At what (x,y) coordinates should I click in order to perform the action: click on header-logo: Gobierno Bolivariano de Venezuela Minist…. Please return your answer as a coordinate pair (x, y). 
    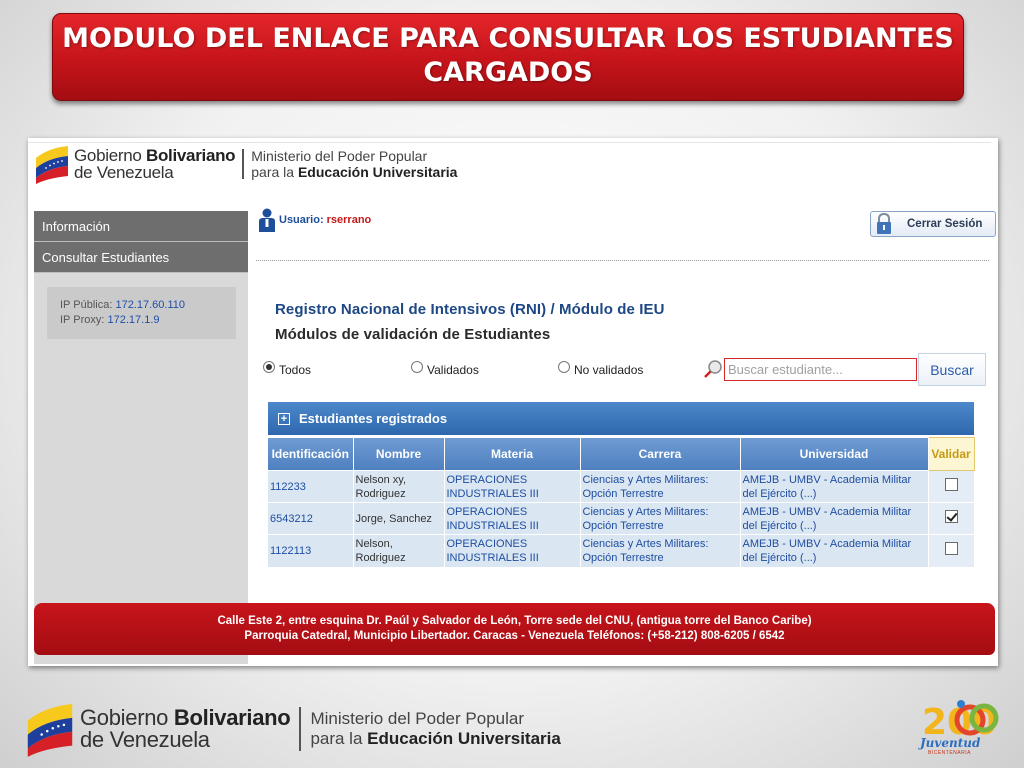
    Looking at the image, I should click on (245, 164).